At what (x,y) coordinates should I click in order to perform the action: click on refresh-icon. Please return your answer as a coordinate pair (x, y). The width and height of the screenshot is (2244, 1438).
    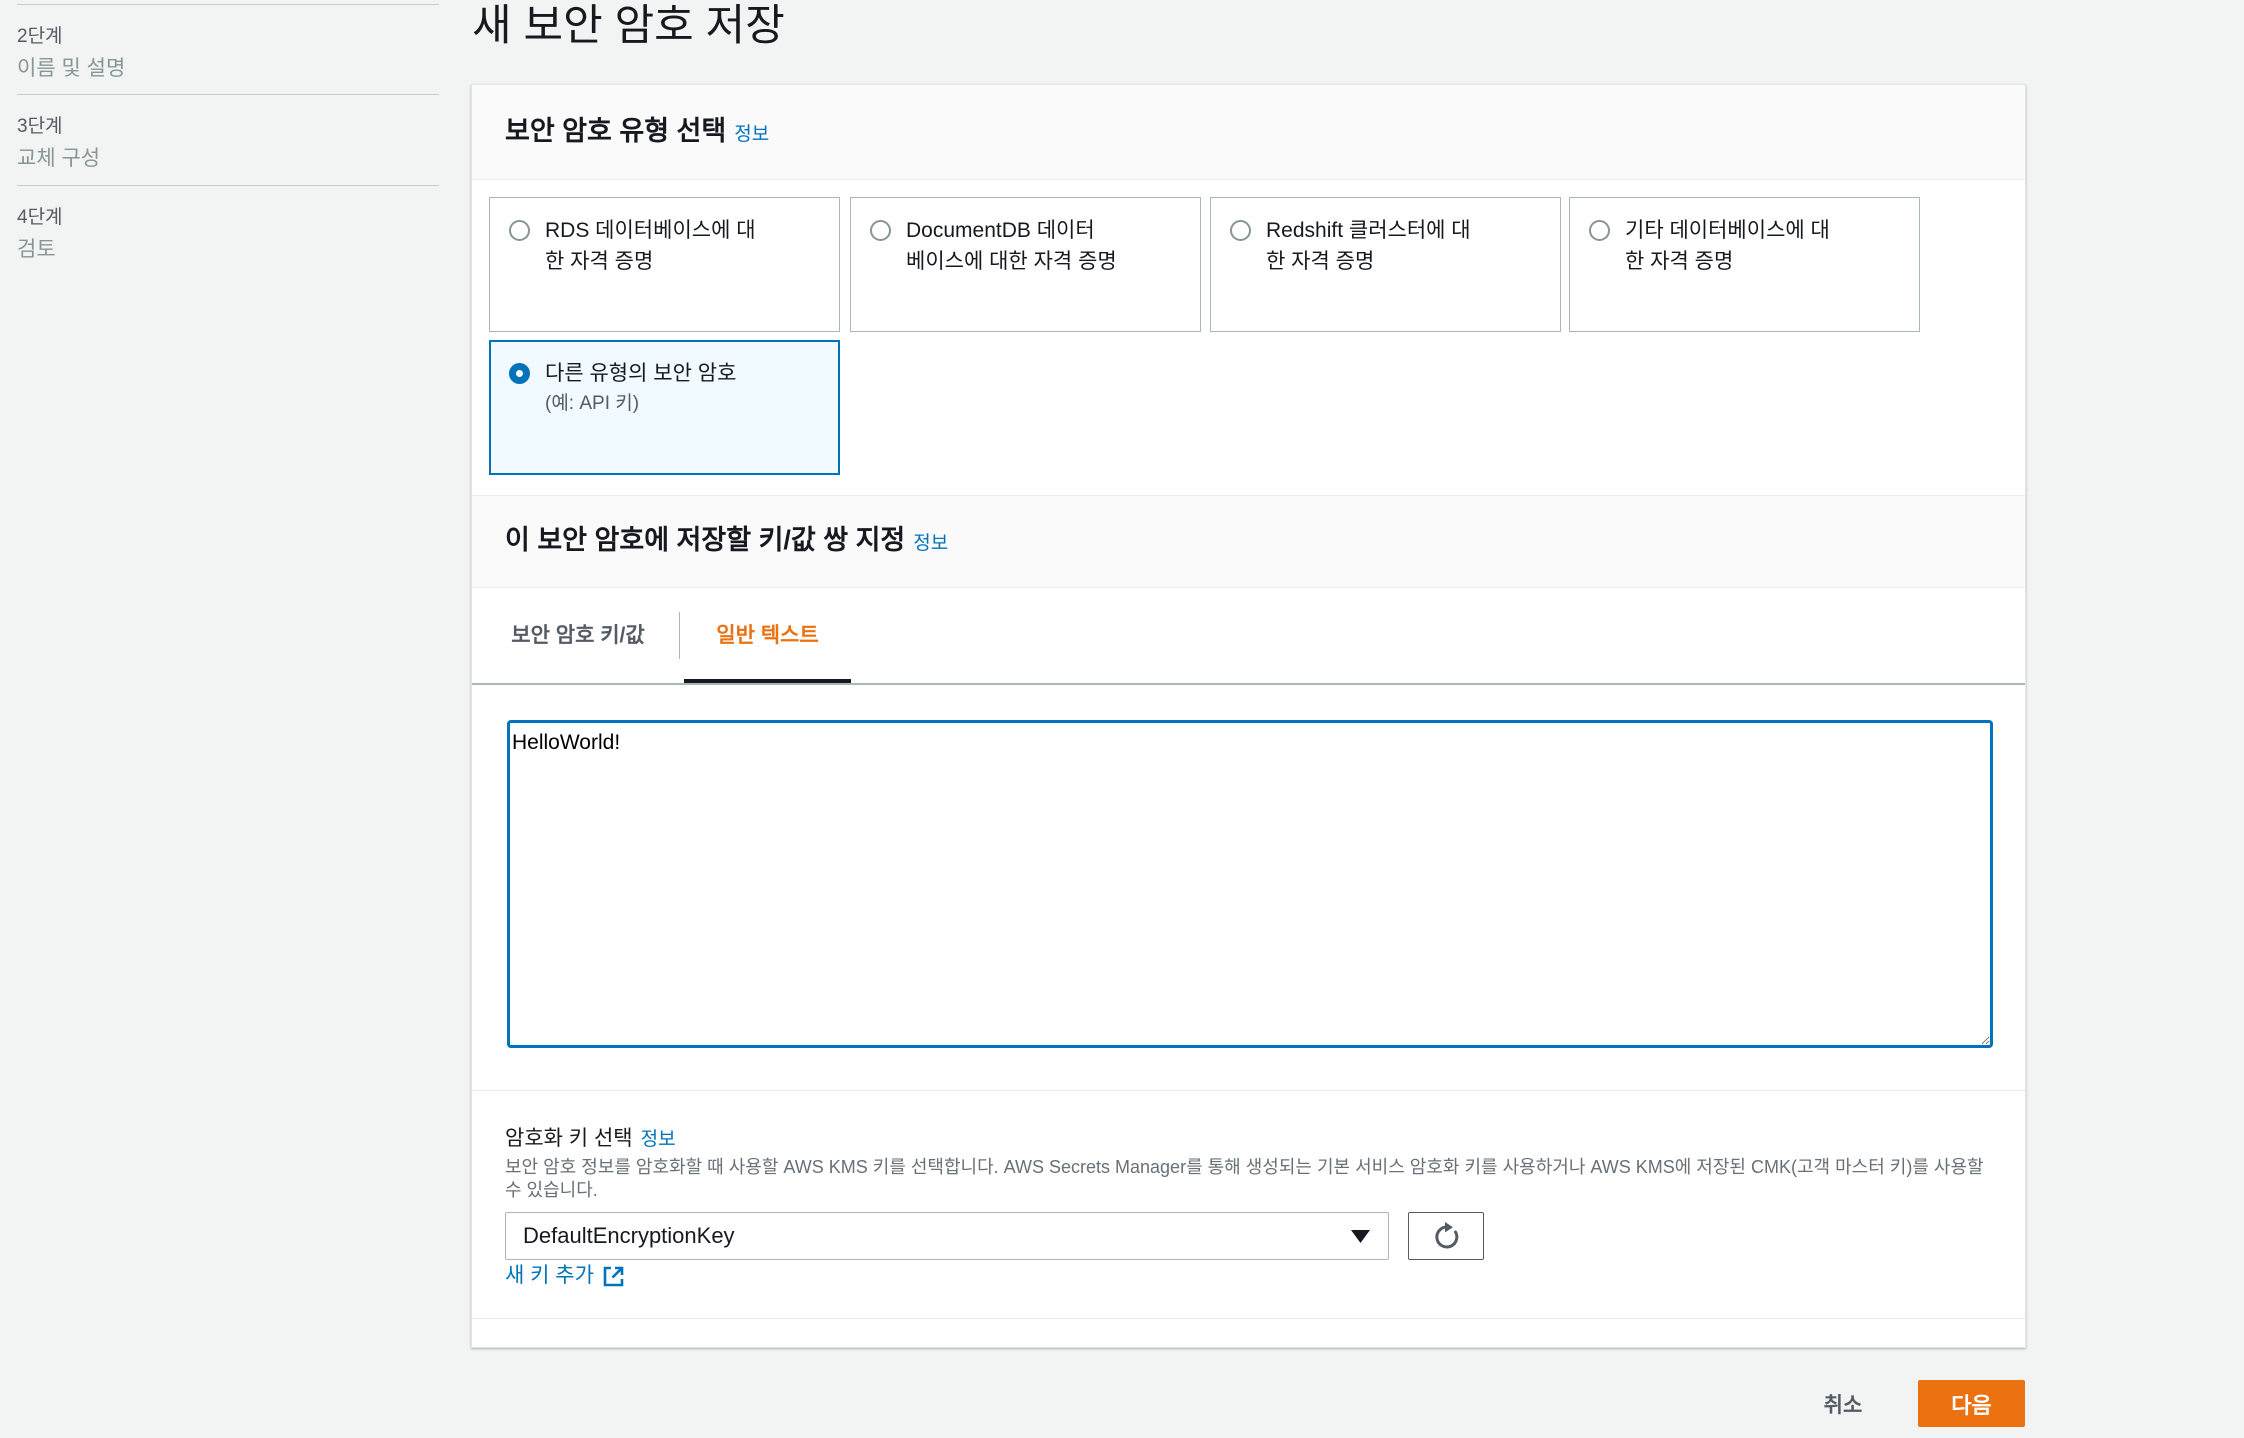
    Looking at the image, I should click on (1447, 1235).